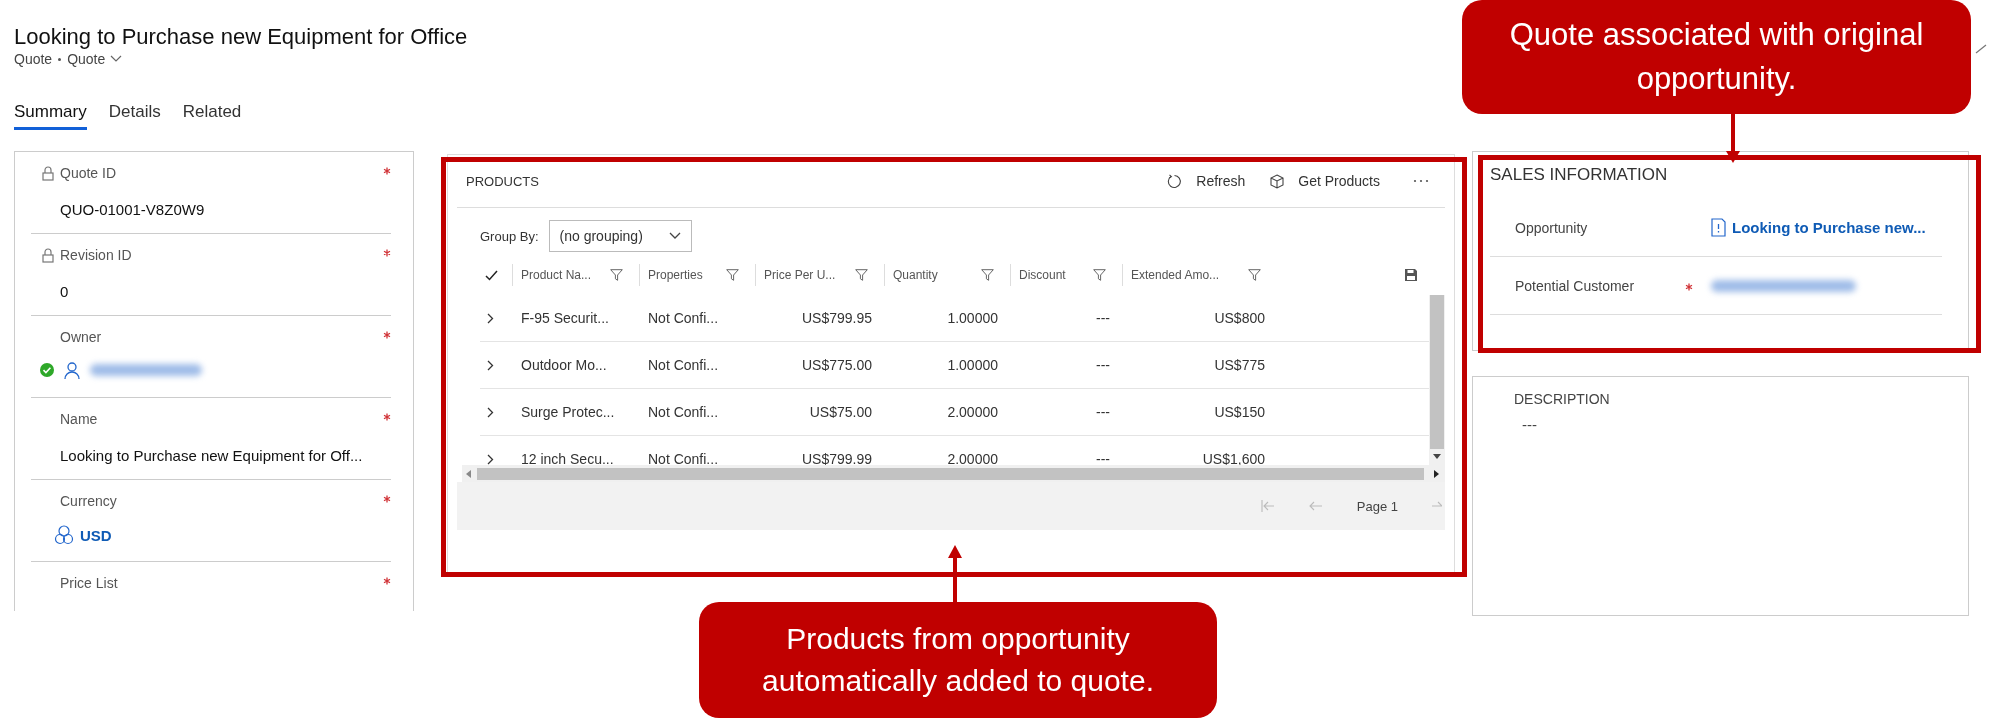  Describe the element at coordinates (1421, 181) in the screenshot. I see `more-icon` at that location.